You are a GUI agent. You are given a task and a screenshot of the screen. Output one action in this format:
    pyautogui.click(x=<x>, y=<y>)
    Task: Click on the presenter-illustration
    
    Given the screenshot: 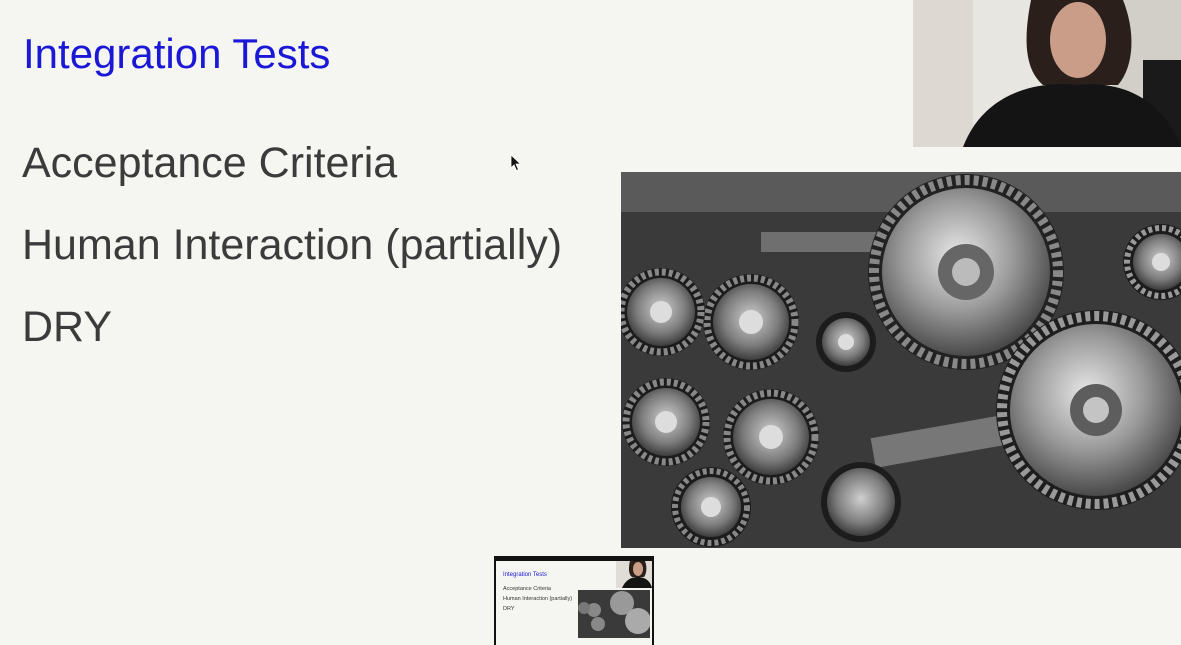 What is the action you would take?
    pyautogui.click(x=1047, y=73)
    